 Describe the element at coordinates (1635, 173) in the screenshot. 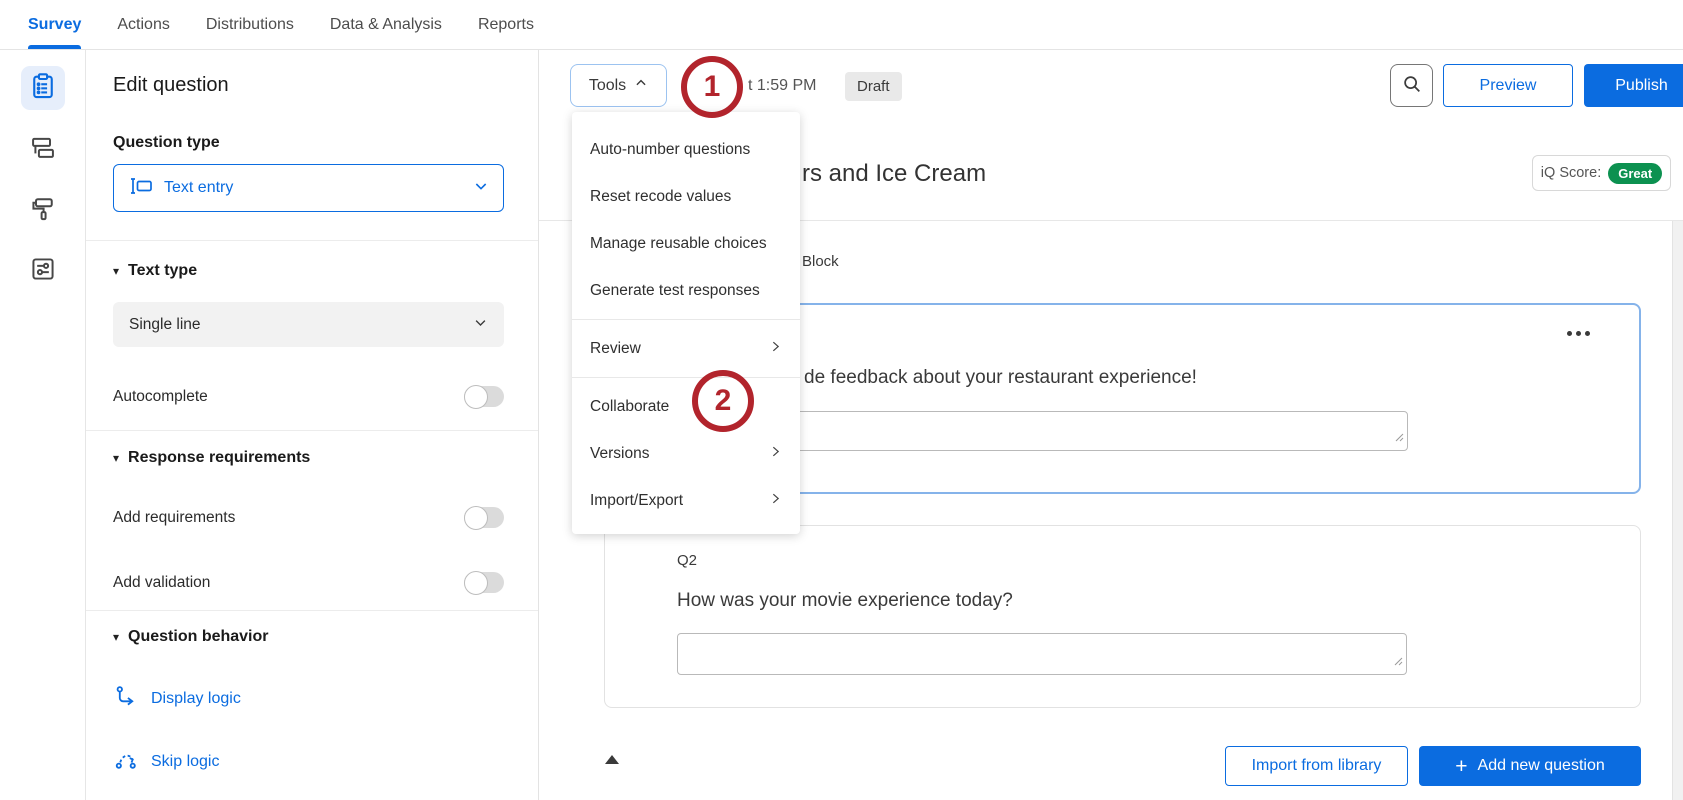

I see `iq-score-value-badge: Great` at that location.